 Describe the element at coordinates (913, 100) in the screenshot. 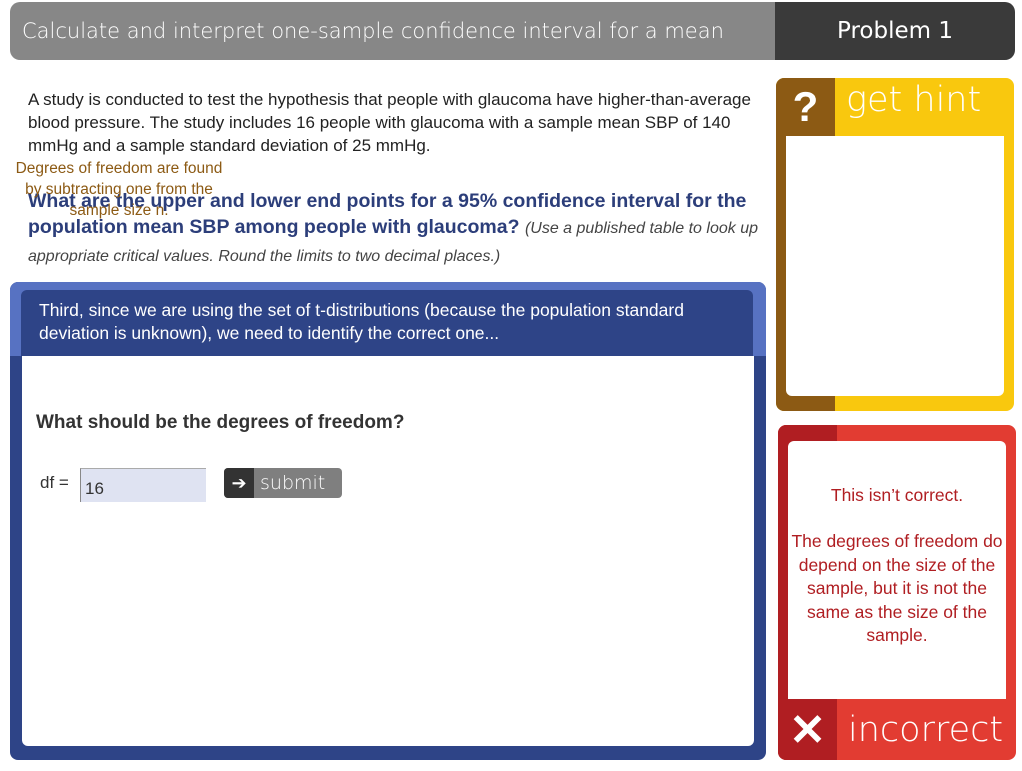

I see `get-hint-button: get hint` at that location.